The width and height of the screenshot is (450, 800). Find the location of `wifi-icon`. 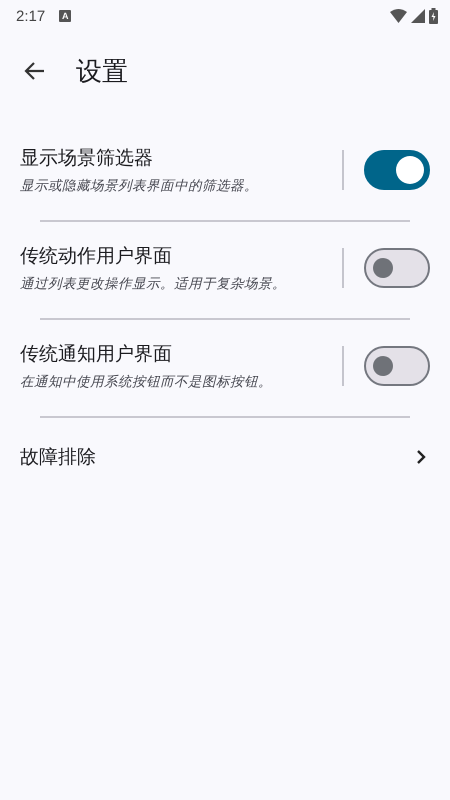

wifi-icon is located at coordinates (398, 16).